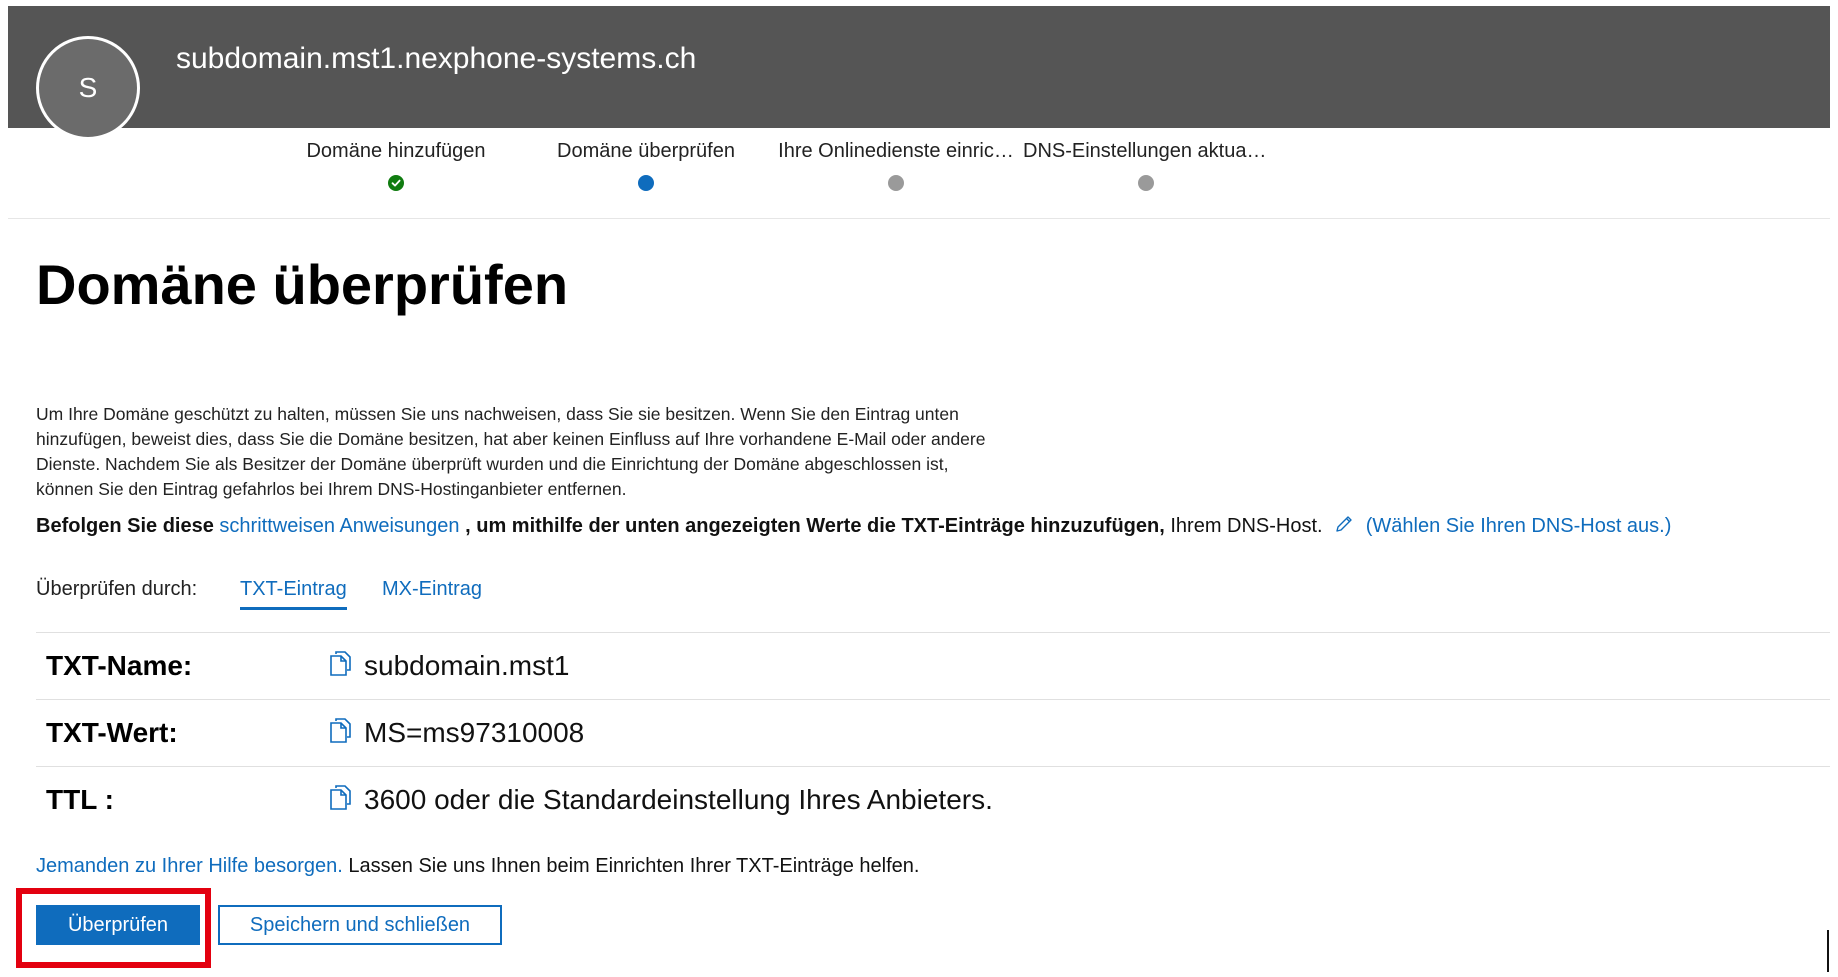 This screenshot has height=977, width=1838. I want to click on step-done-icon, so click(396, 183).